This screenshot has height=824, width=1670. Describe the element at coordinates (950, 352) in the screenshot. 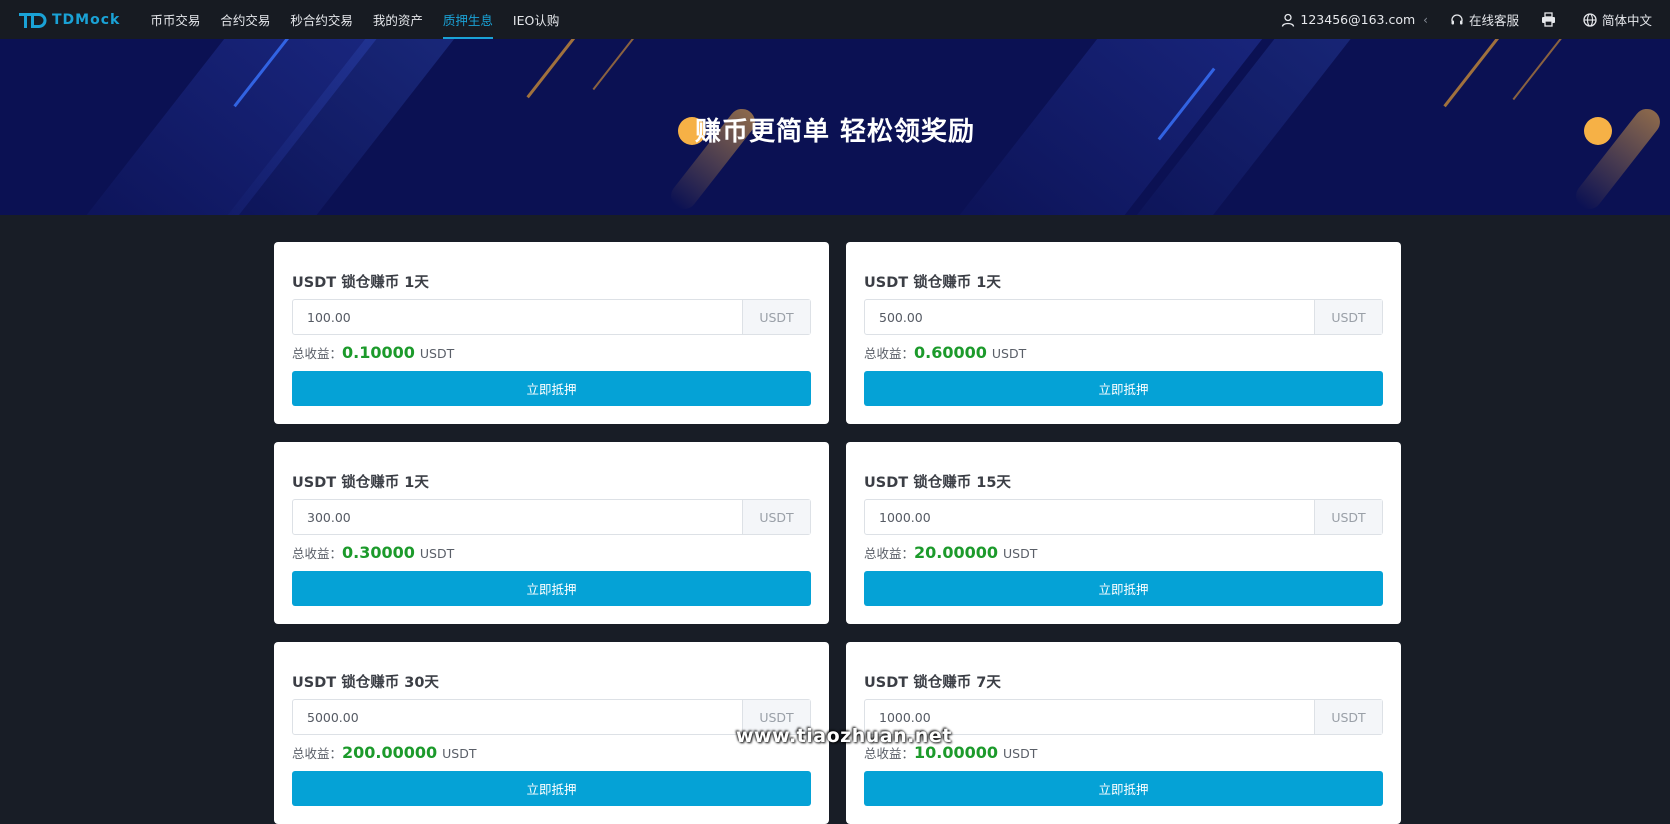

I see `income-value: 0.60000` at that location.